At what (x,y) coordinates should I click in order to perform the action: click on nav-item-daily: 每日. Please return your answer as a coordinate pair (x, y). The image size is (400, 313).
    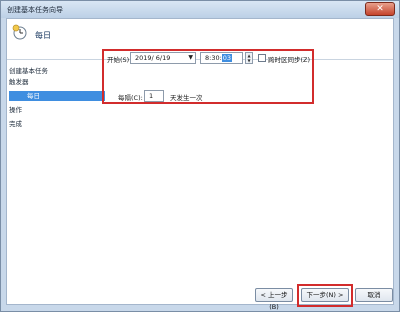
    Looking at the image, I should click on (57, 96).